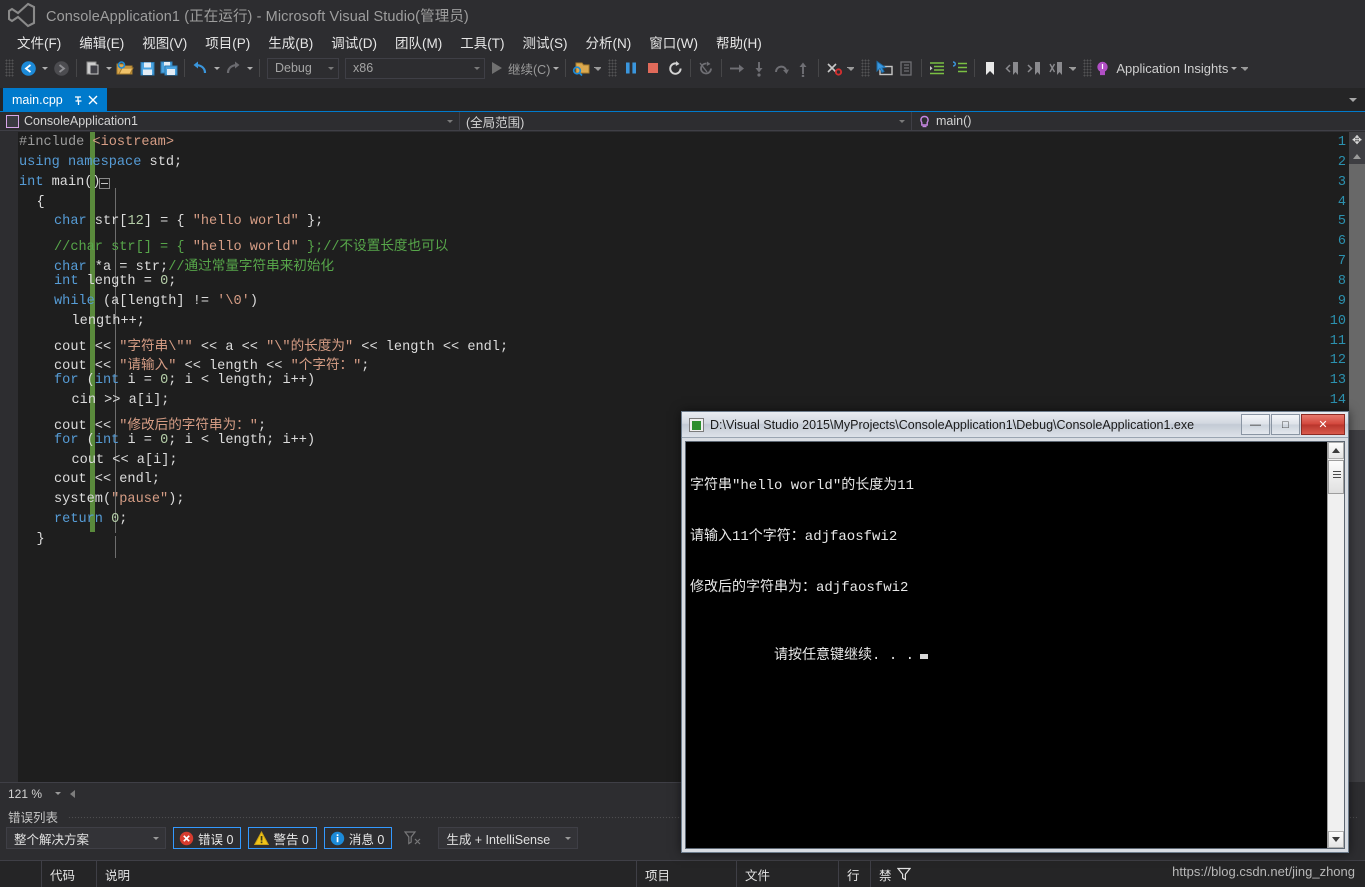  Describe the element at coordinates (303, 68) in the screenshot. I see `solution-configuration-dropdown: Debug` at that location.